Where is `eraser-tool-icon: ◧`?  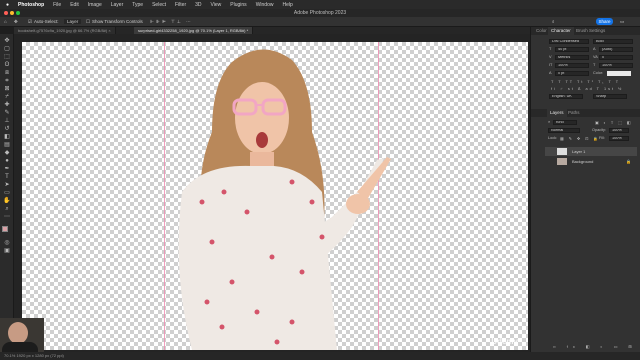
eraser-tool-icon: ◧ is located at coordinates (7, 137).